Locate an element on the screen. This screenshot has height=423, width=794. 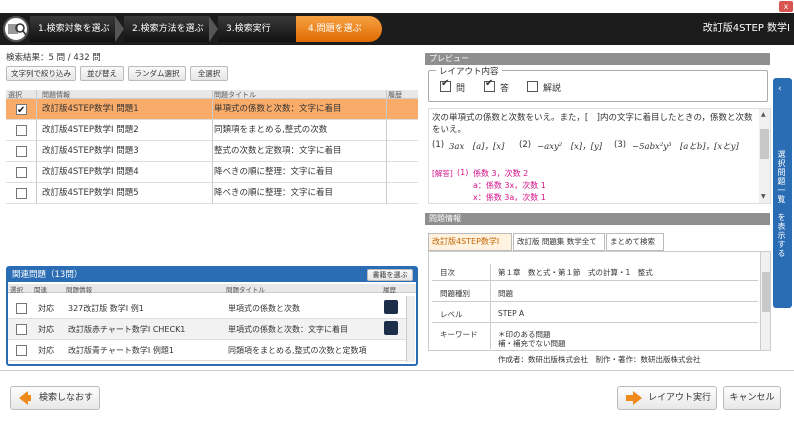
q2-number: (2) is located at coordinates (525, 145).